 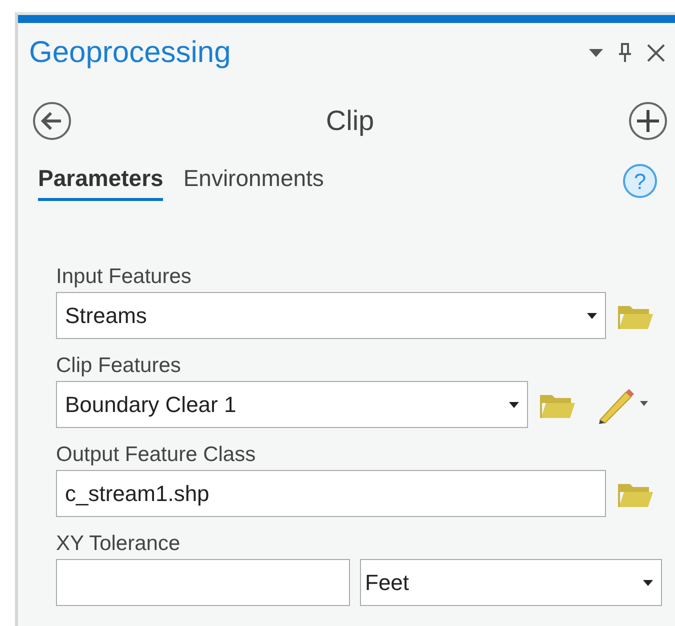 I want to click on dropdown-field: Streams, so click(x=331, y=315).